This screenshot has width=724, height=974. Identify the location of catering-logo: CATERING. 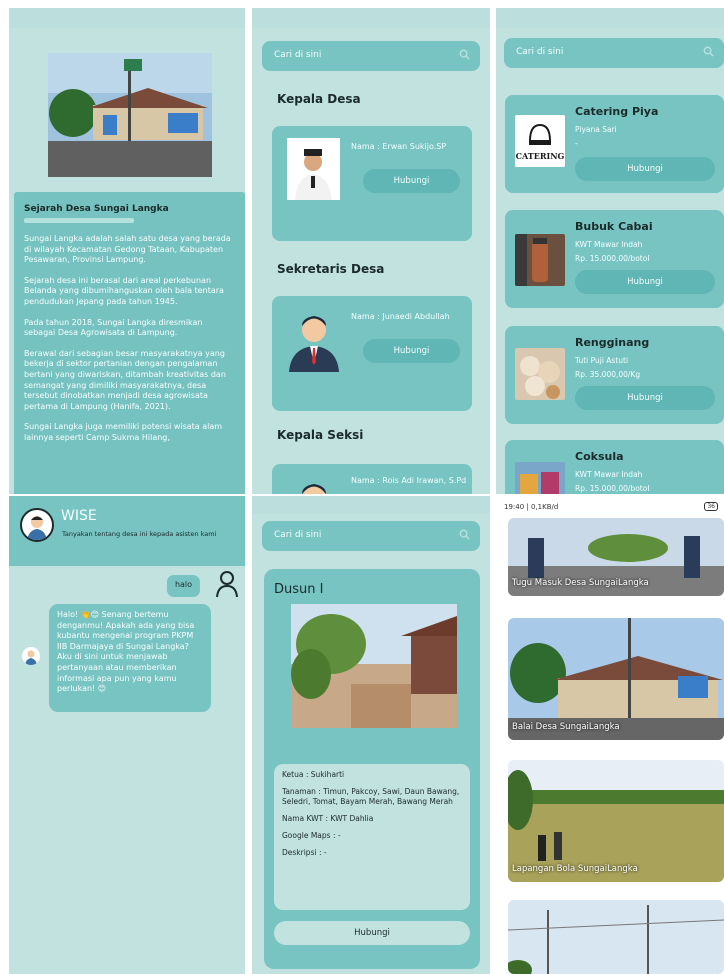
(540, 141).